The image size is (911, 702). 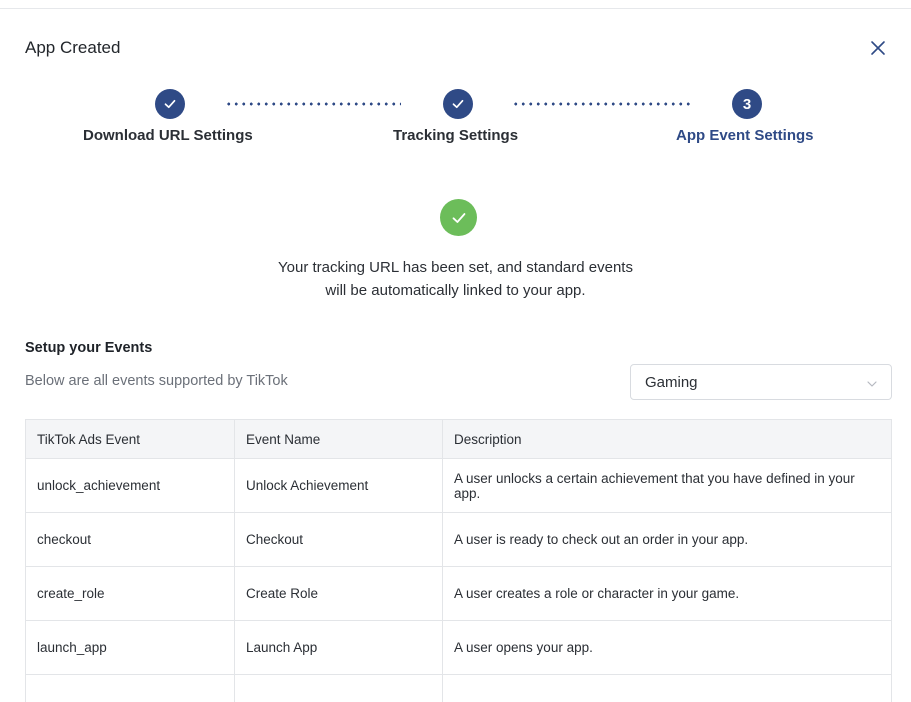 I want to click on cell-event-name: Unlock Achievement, so click(x=338, y=485).